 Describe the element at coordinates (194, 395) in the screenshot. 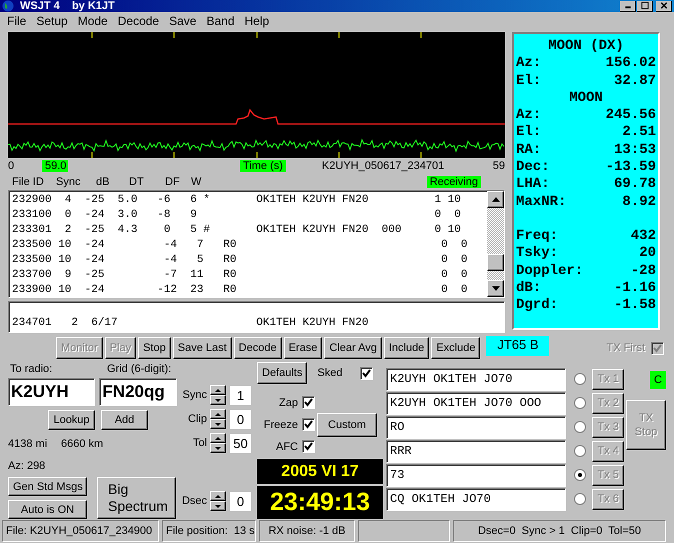

I see `spinner-label: Sync` at that location.